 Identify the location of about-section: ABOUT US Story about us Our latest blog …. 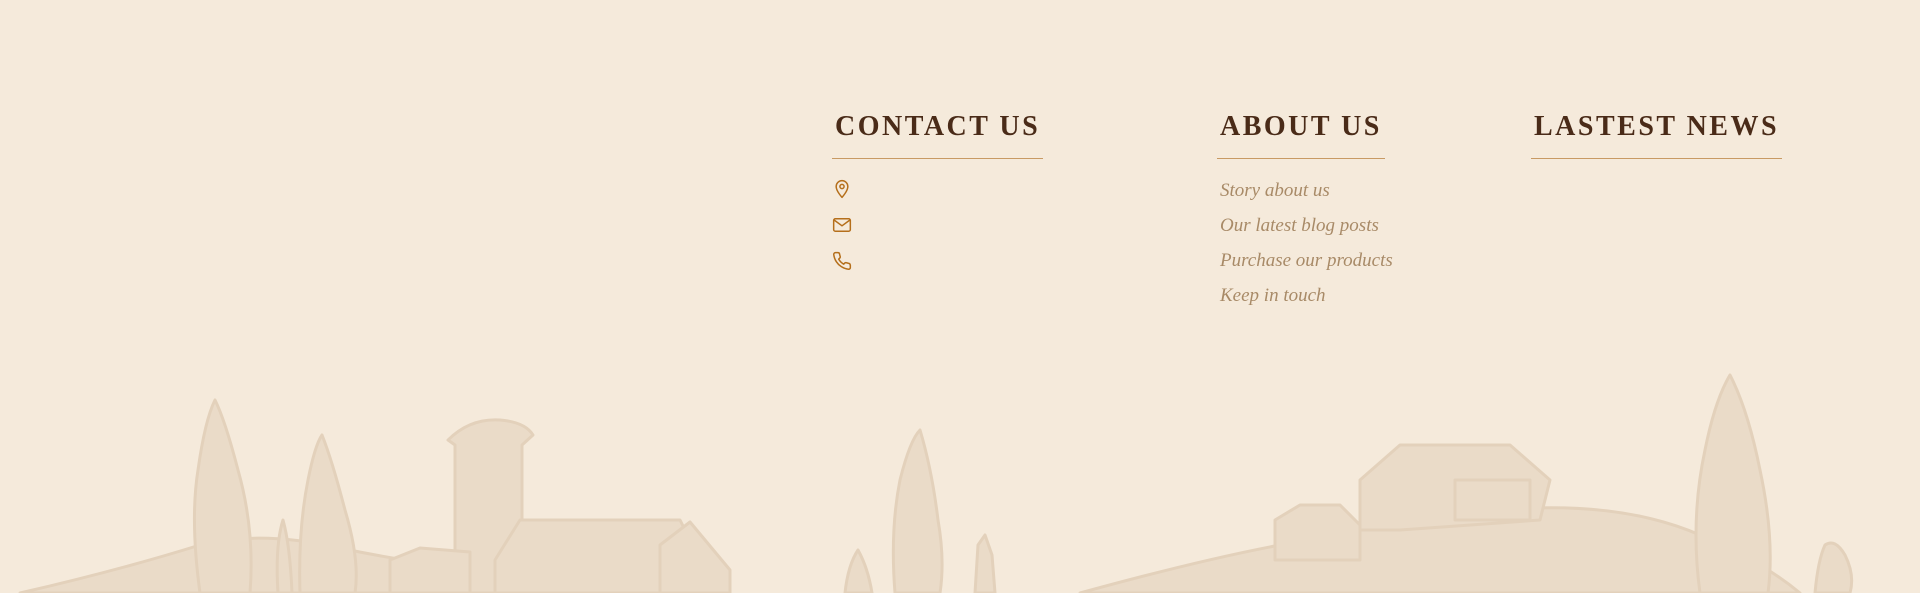
(1305, 211).